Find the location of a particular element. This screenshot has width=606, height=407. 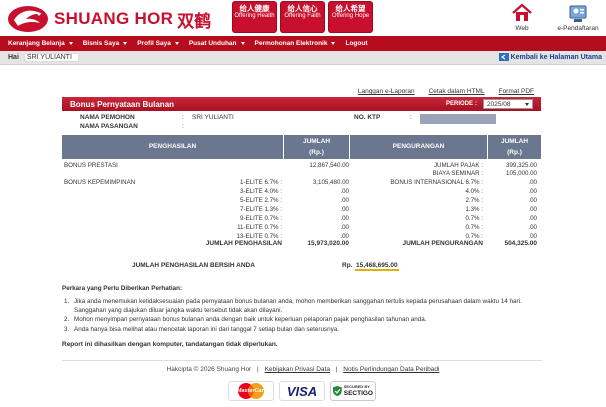

total-deduction-label: JUMLAH PENGURANGAN is located at coordinates (442, 243).